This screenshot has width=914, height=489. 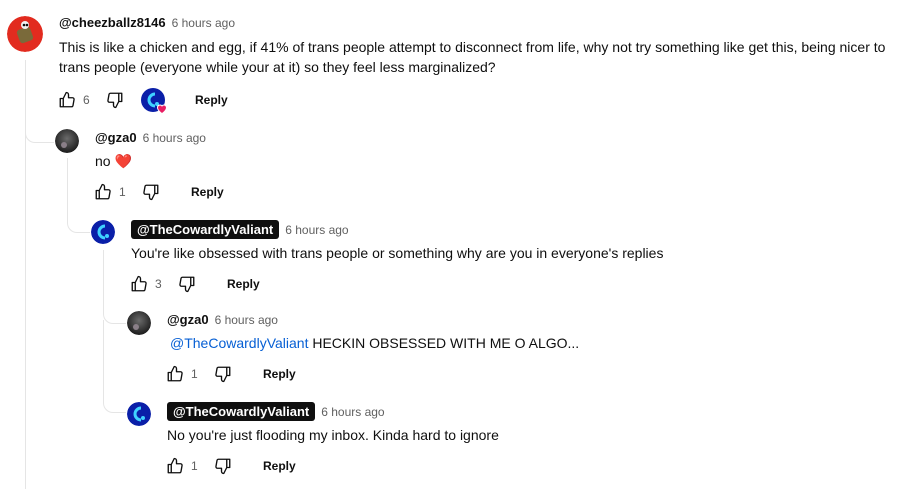 What do you see at coordinates (239, 343) in the screenshot?
I see `mention-link: @TheCowardlyValiant` at bounding box center [239, 343].